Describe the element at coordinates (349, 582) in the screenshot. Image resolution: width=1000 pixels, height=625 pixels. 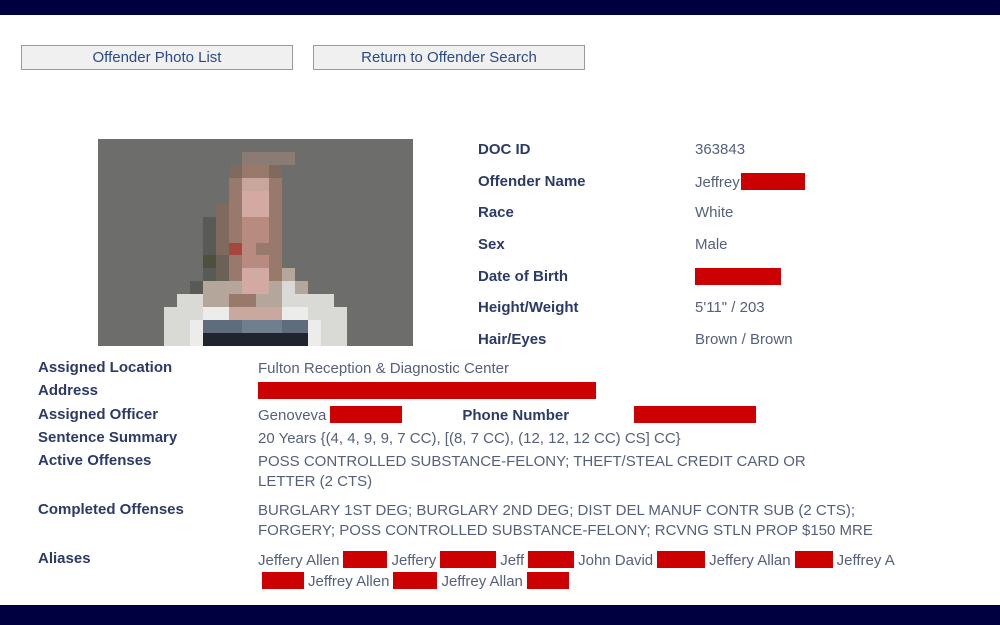
I see `alias-name: Jeffrey Allen` at that location.